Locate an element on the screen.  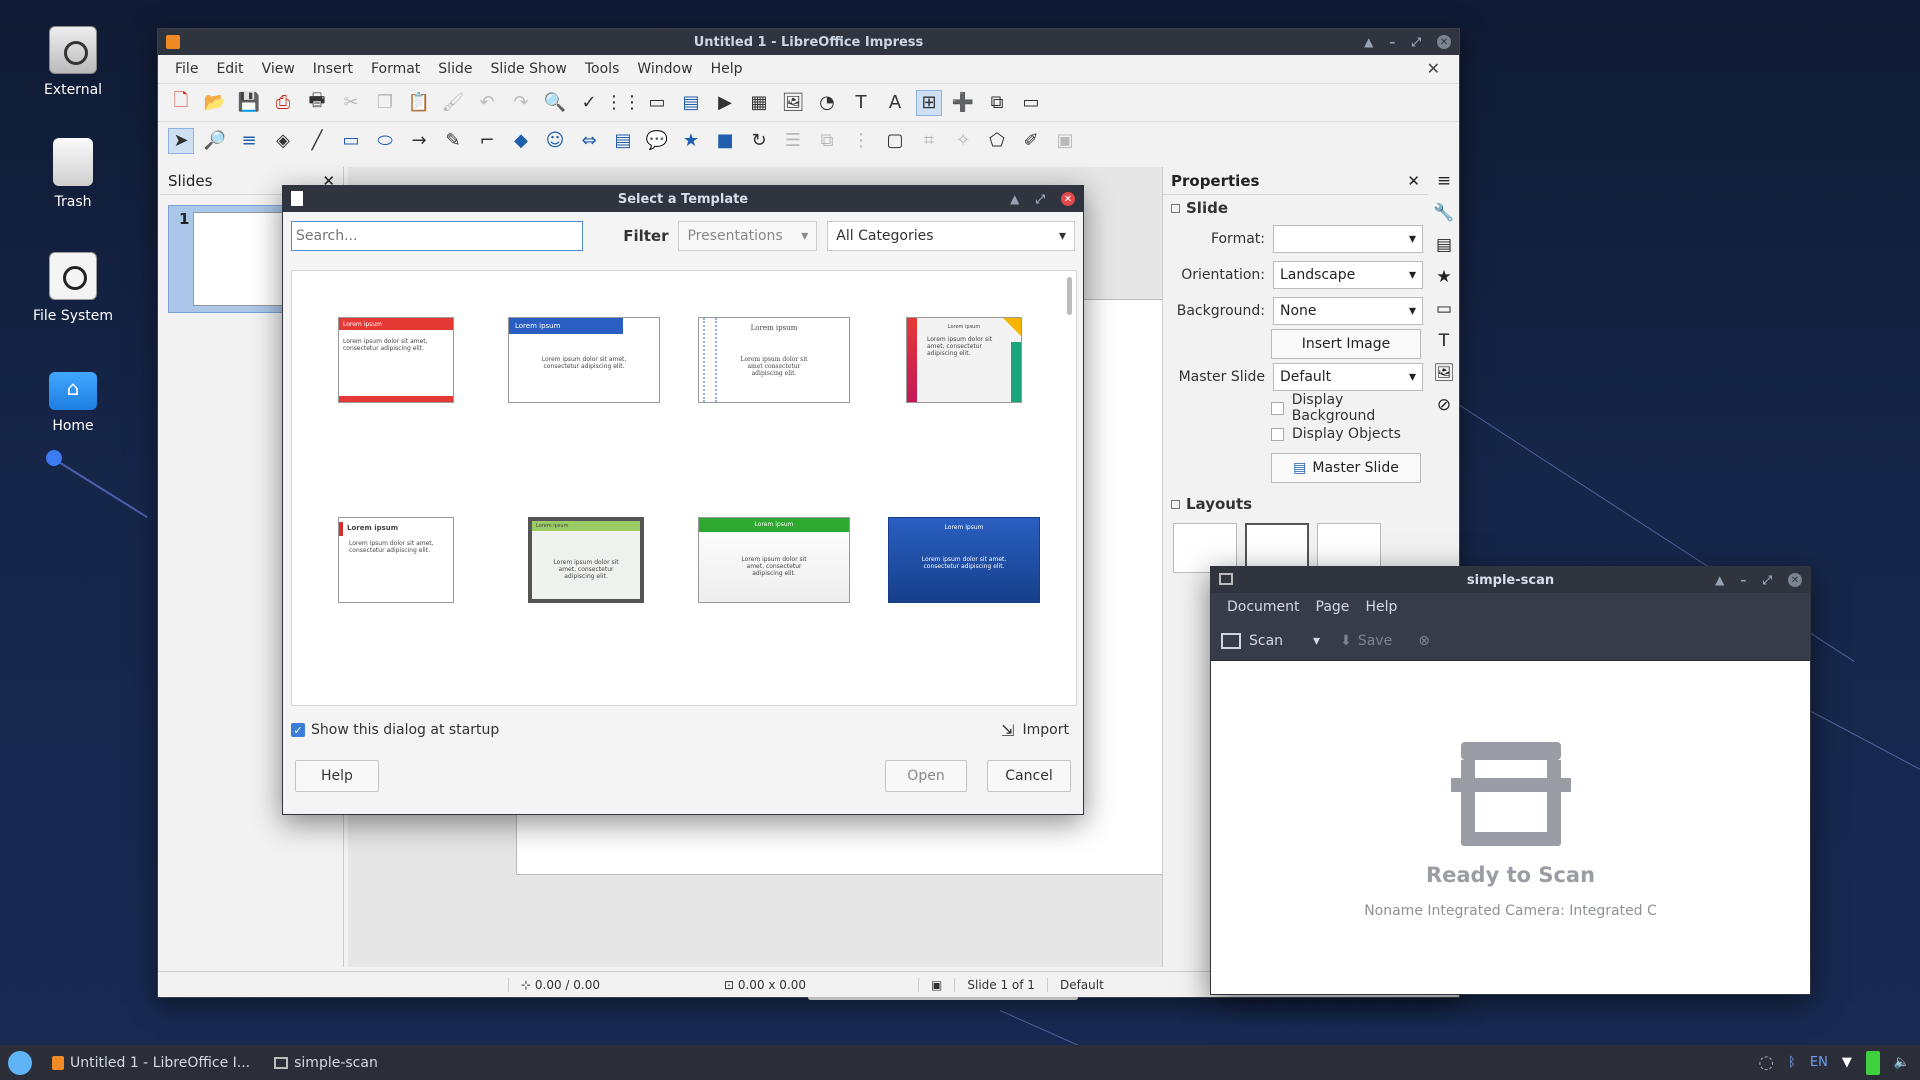
redo-icon: ↷ is located at coordinates (521, 103).